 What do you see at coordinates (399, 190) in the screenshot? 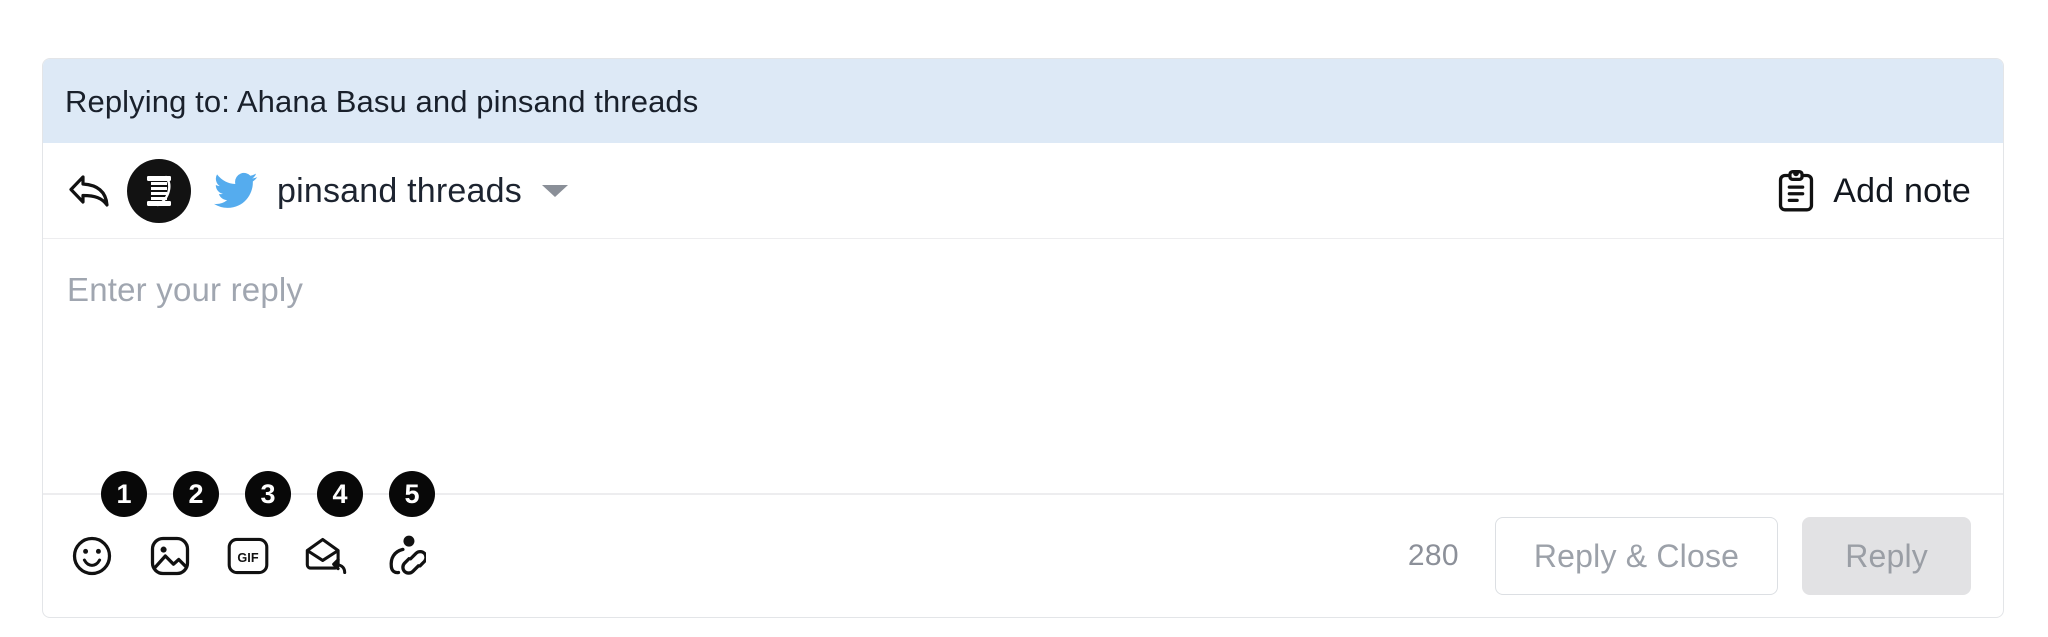
I see `account-name: pinsand threads` at bounding box center [399, 190].